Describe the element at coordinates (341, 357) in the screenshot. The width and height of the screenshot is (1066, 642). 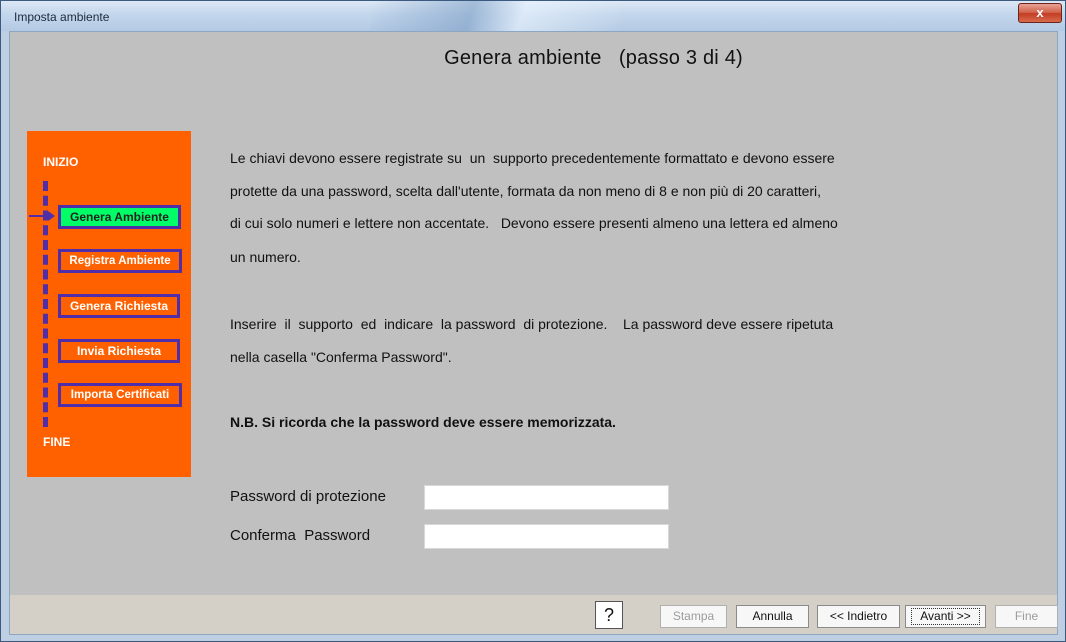
I see `instruction-line: nella casella "Conferma Password".` at that location.